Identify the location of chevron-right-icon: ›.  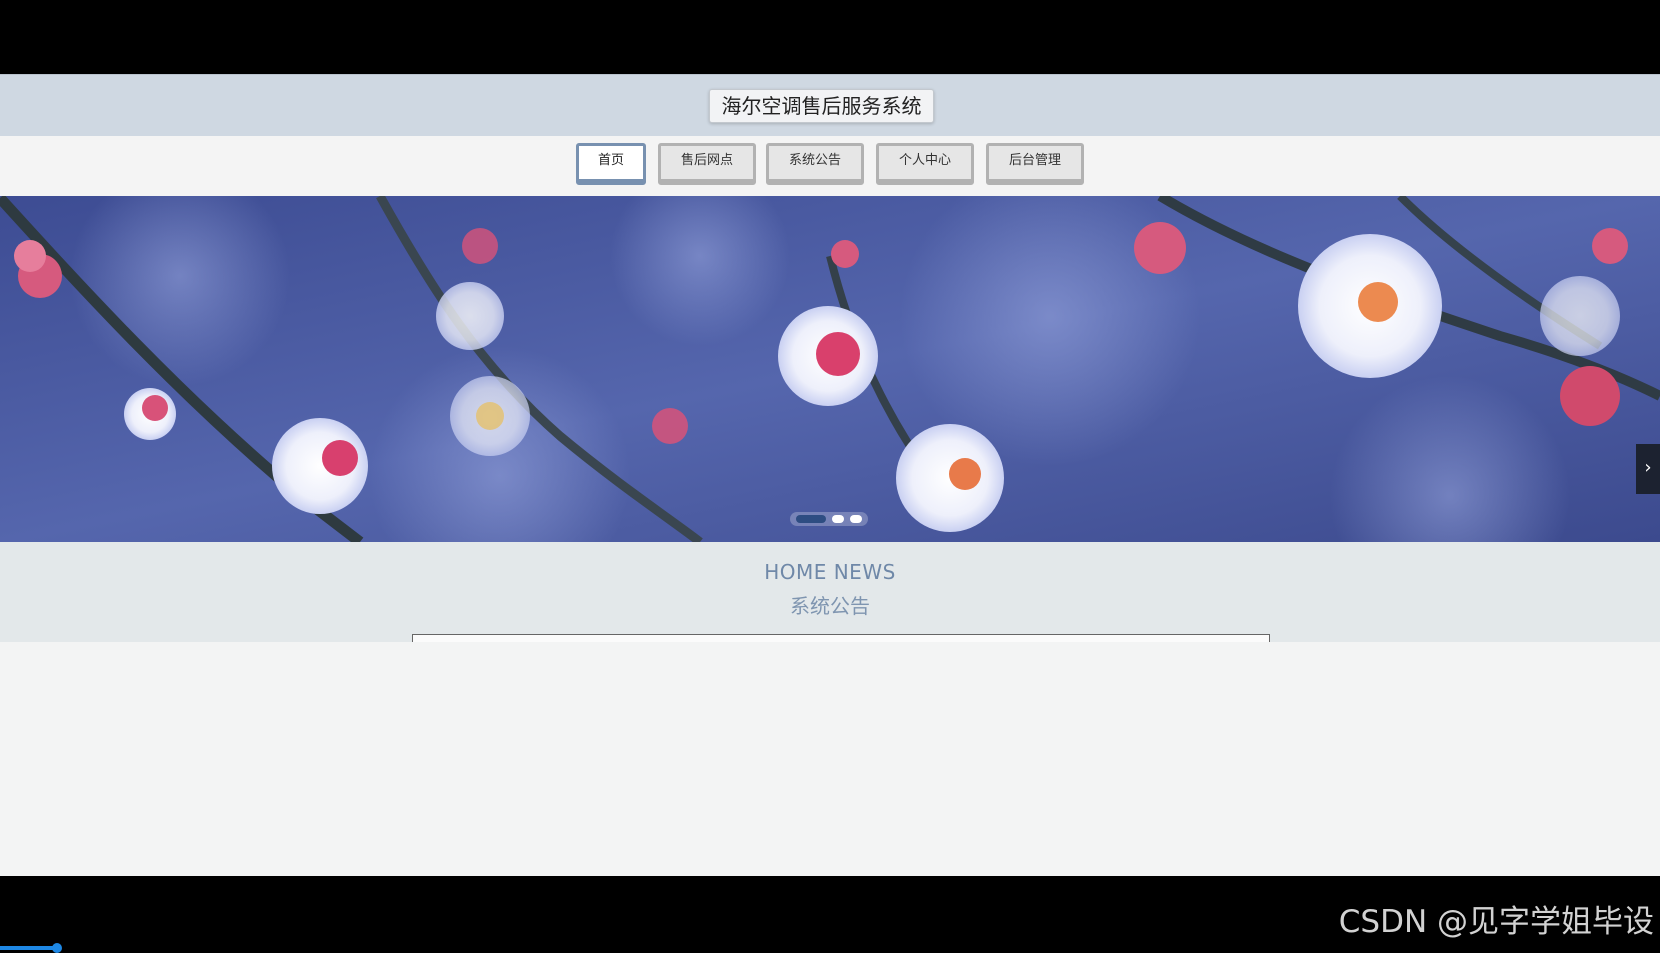
(1648, 467).